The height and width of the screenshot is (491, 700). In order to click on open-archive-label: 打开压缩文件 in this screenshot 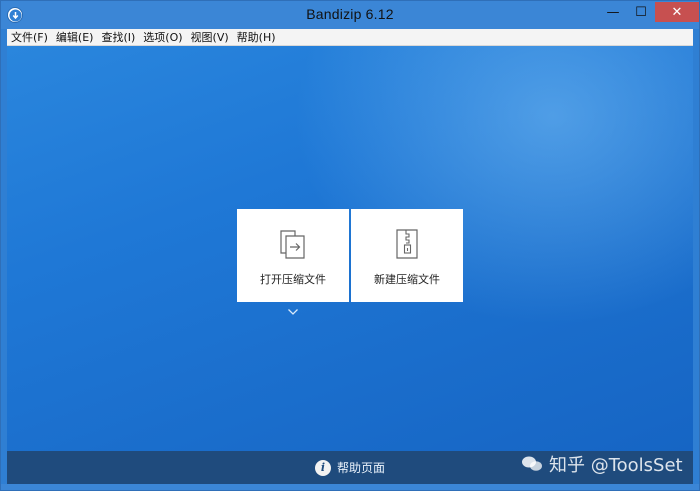, I will do `click(293, 279)`.